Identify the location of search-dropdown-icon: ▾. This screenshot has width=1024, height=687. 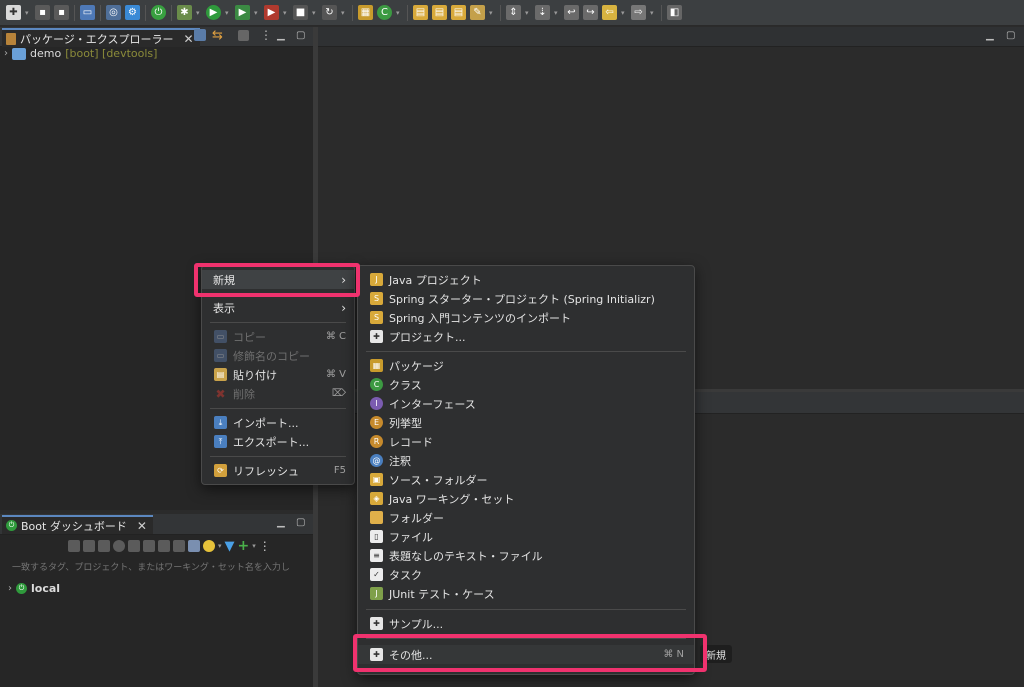
(492, 13).